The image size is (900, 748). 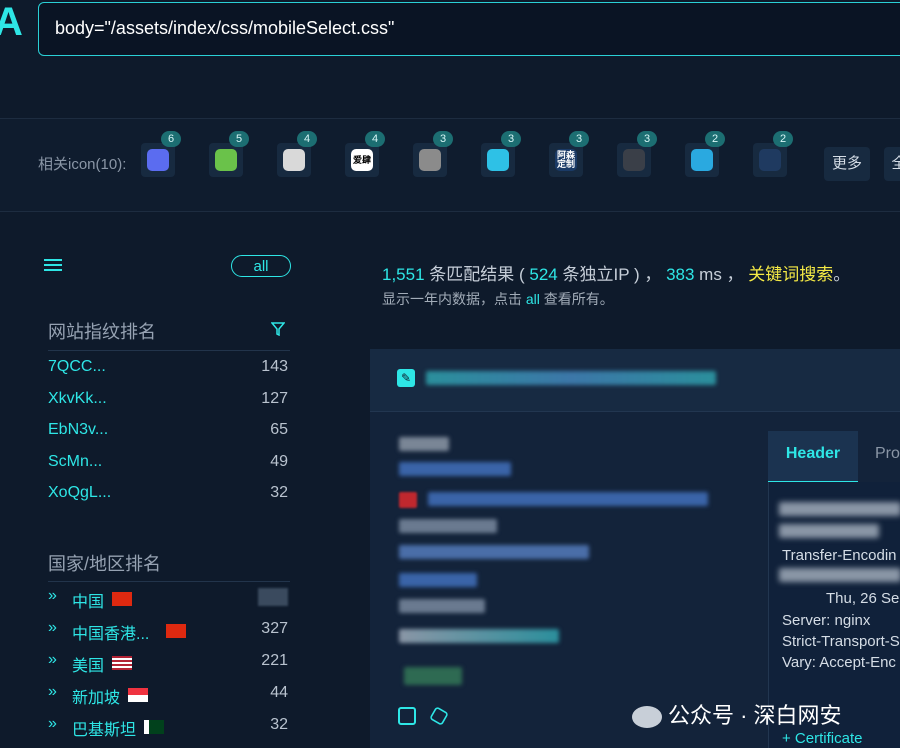 What do you see at coordinates (533, 299) in the screenshot?
I see `show-all-link: all` at bounding box center [533, 299].